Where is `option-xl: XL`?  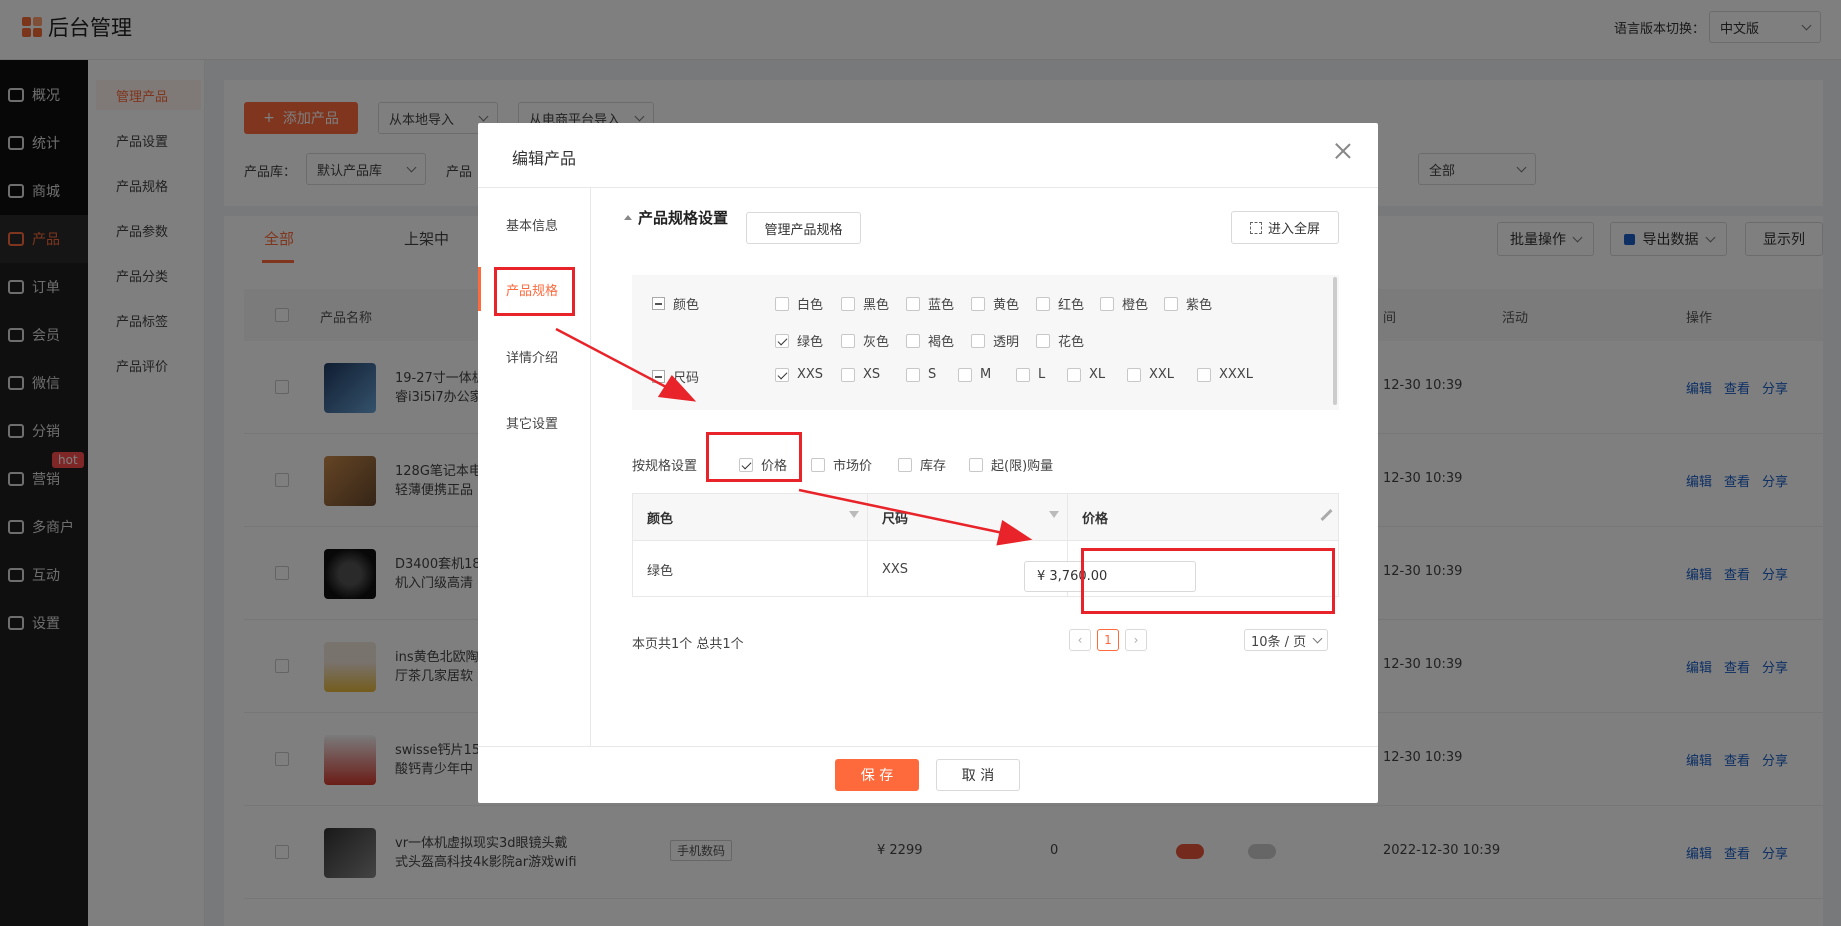
option-xl: XL is located at coordinates (1086, 374).